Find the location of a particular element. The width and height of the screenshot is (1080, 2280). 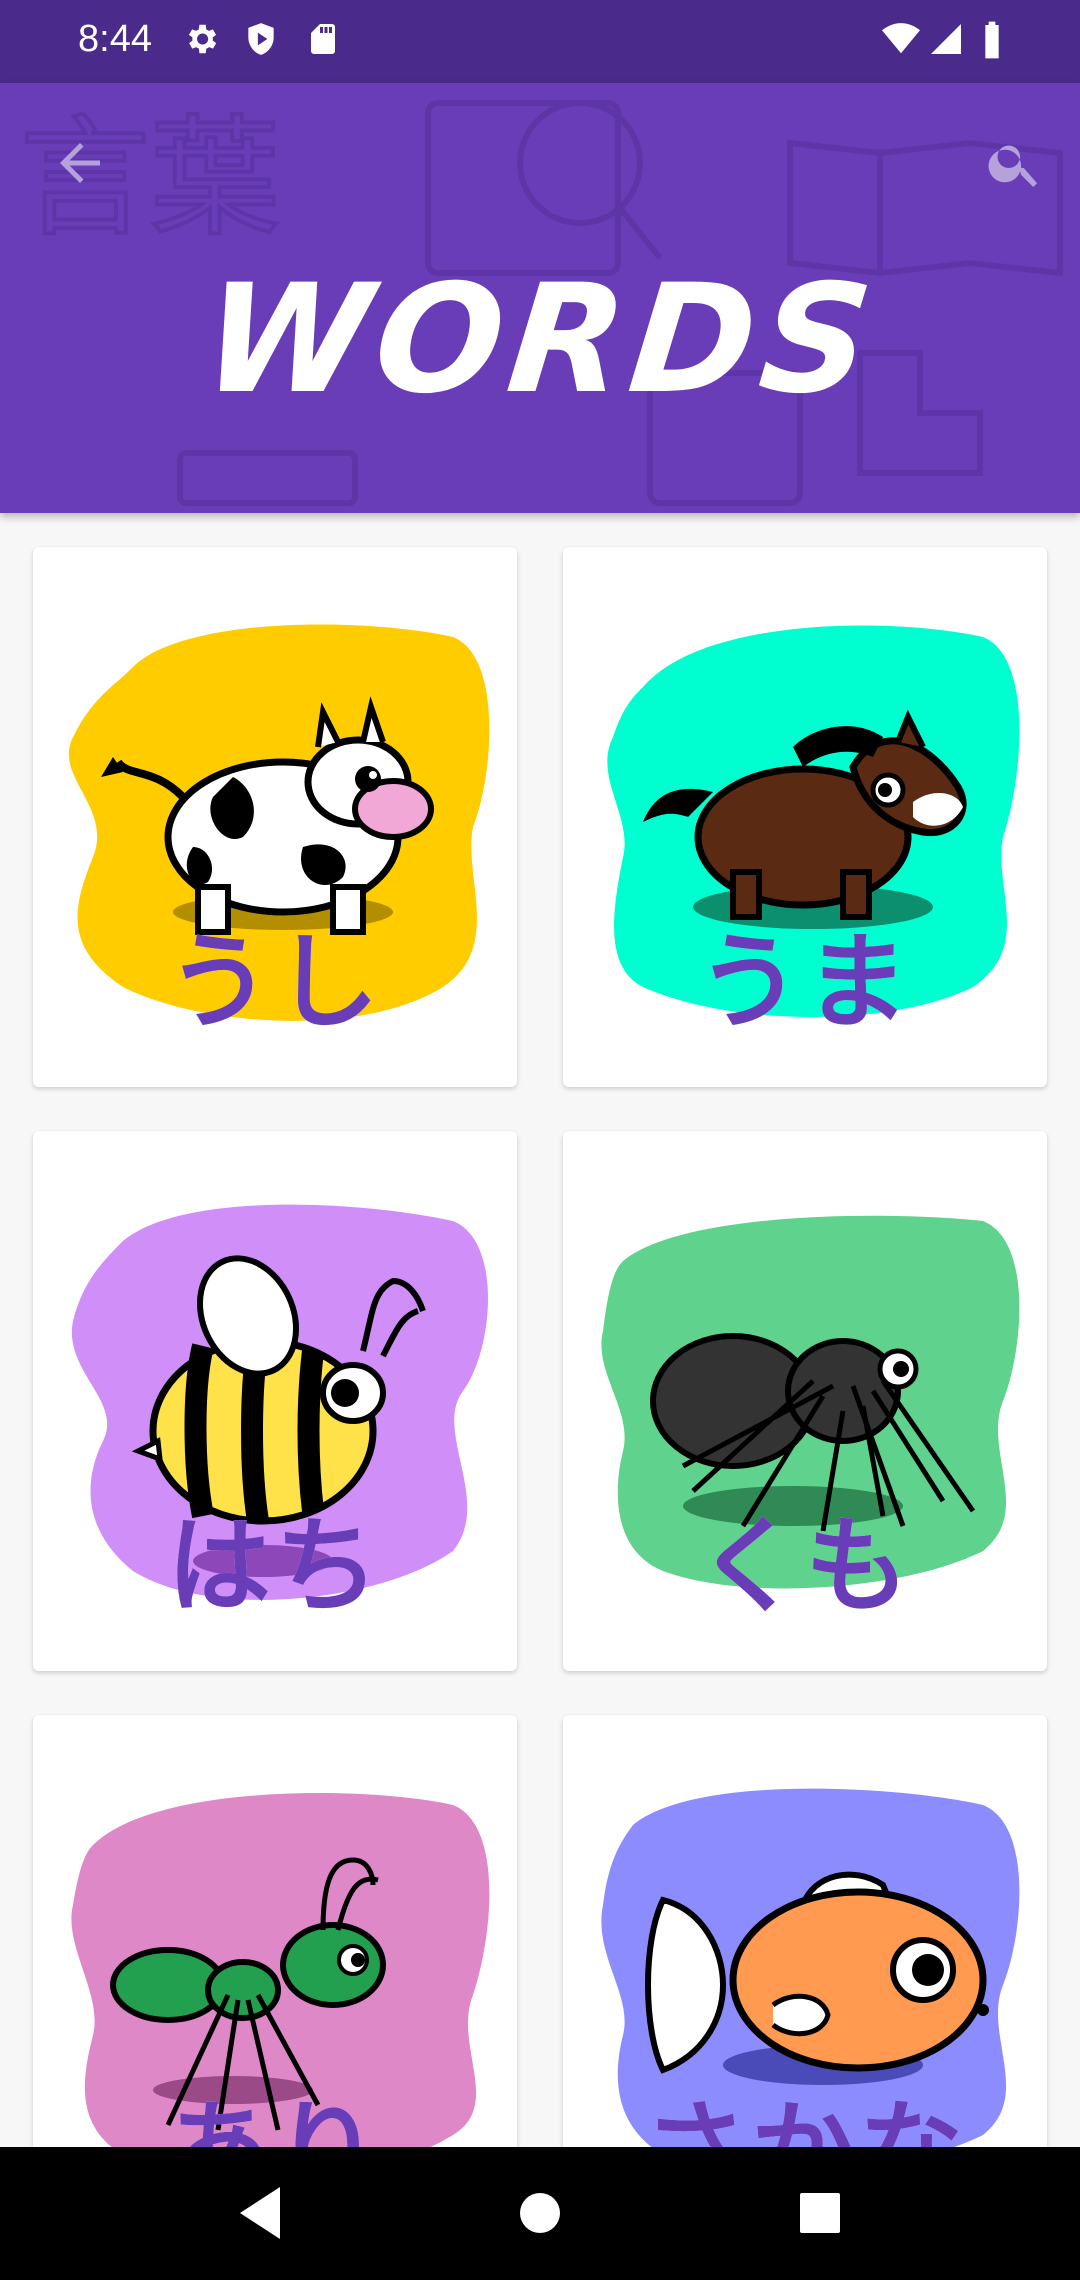

wifi-icon is located at coordinates (901, 41).